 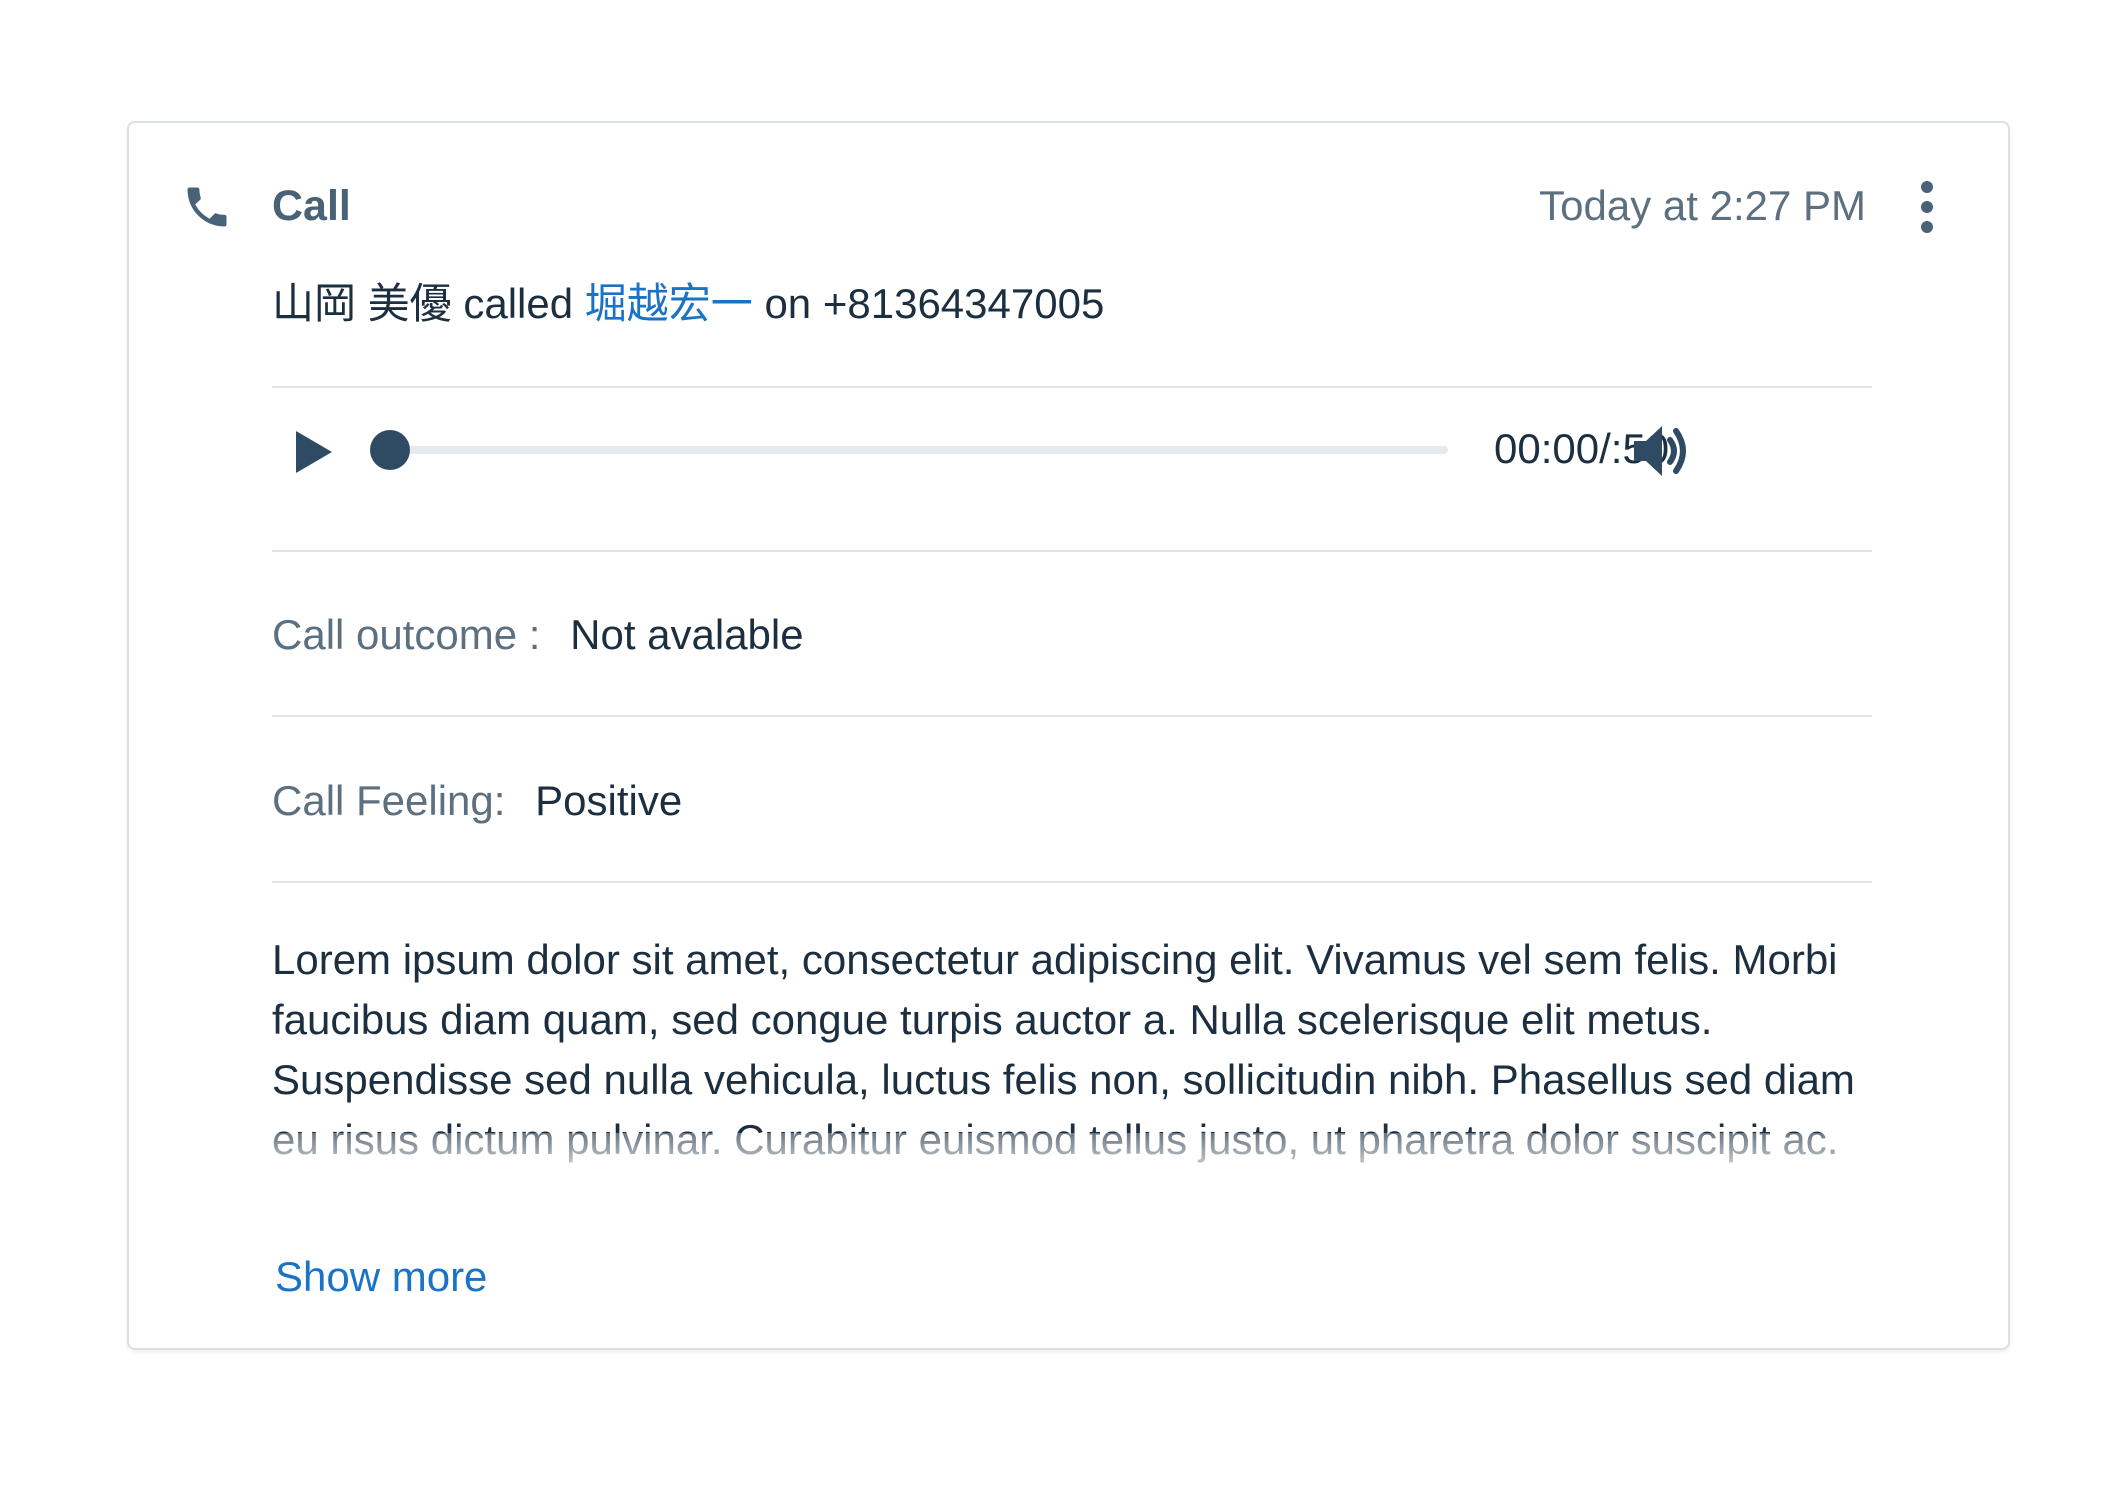 I want to click on call-summary: 山岡 美優 called 堀越宏一 on +81364347005, so click(x=688, y=304).